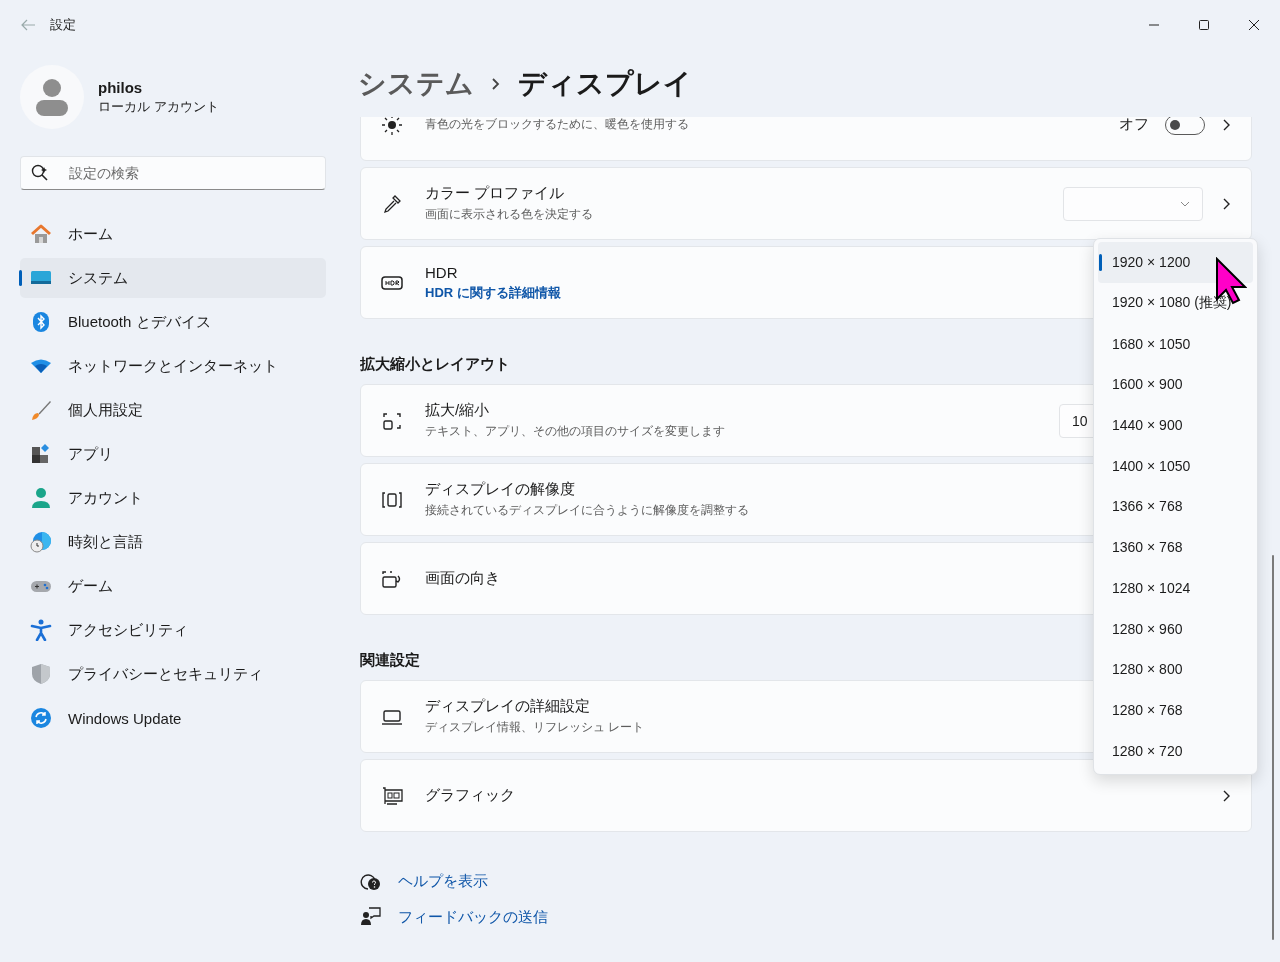 The width and height of the screenshot is (1280, 962). I want to click on sidebar-item: ゲーム, so click(173, 586).